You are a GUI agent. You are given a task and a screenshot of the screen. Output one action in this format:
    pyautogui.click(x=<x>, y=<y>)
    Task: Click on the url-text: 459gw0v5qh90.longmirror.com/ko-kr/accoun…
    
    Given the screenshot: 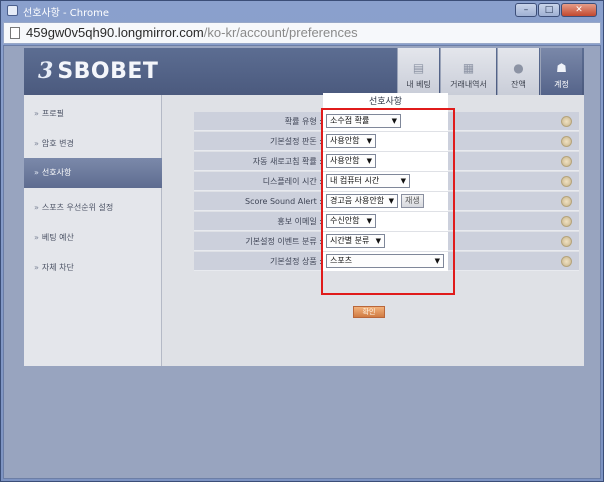 What is the action you would take?
    pyautogui.click(x=192, y=32)
    